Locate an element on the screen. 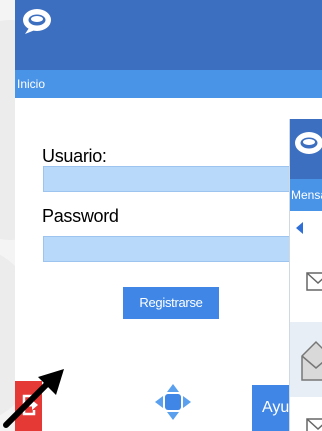  navigation-bar: Inicio is located at coordinates (168, 84).